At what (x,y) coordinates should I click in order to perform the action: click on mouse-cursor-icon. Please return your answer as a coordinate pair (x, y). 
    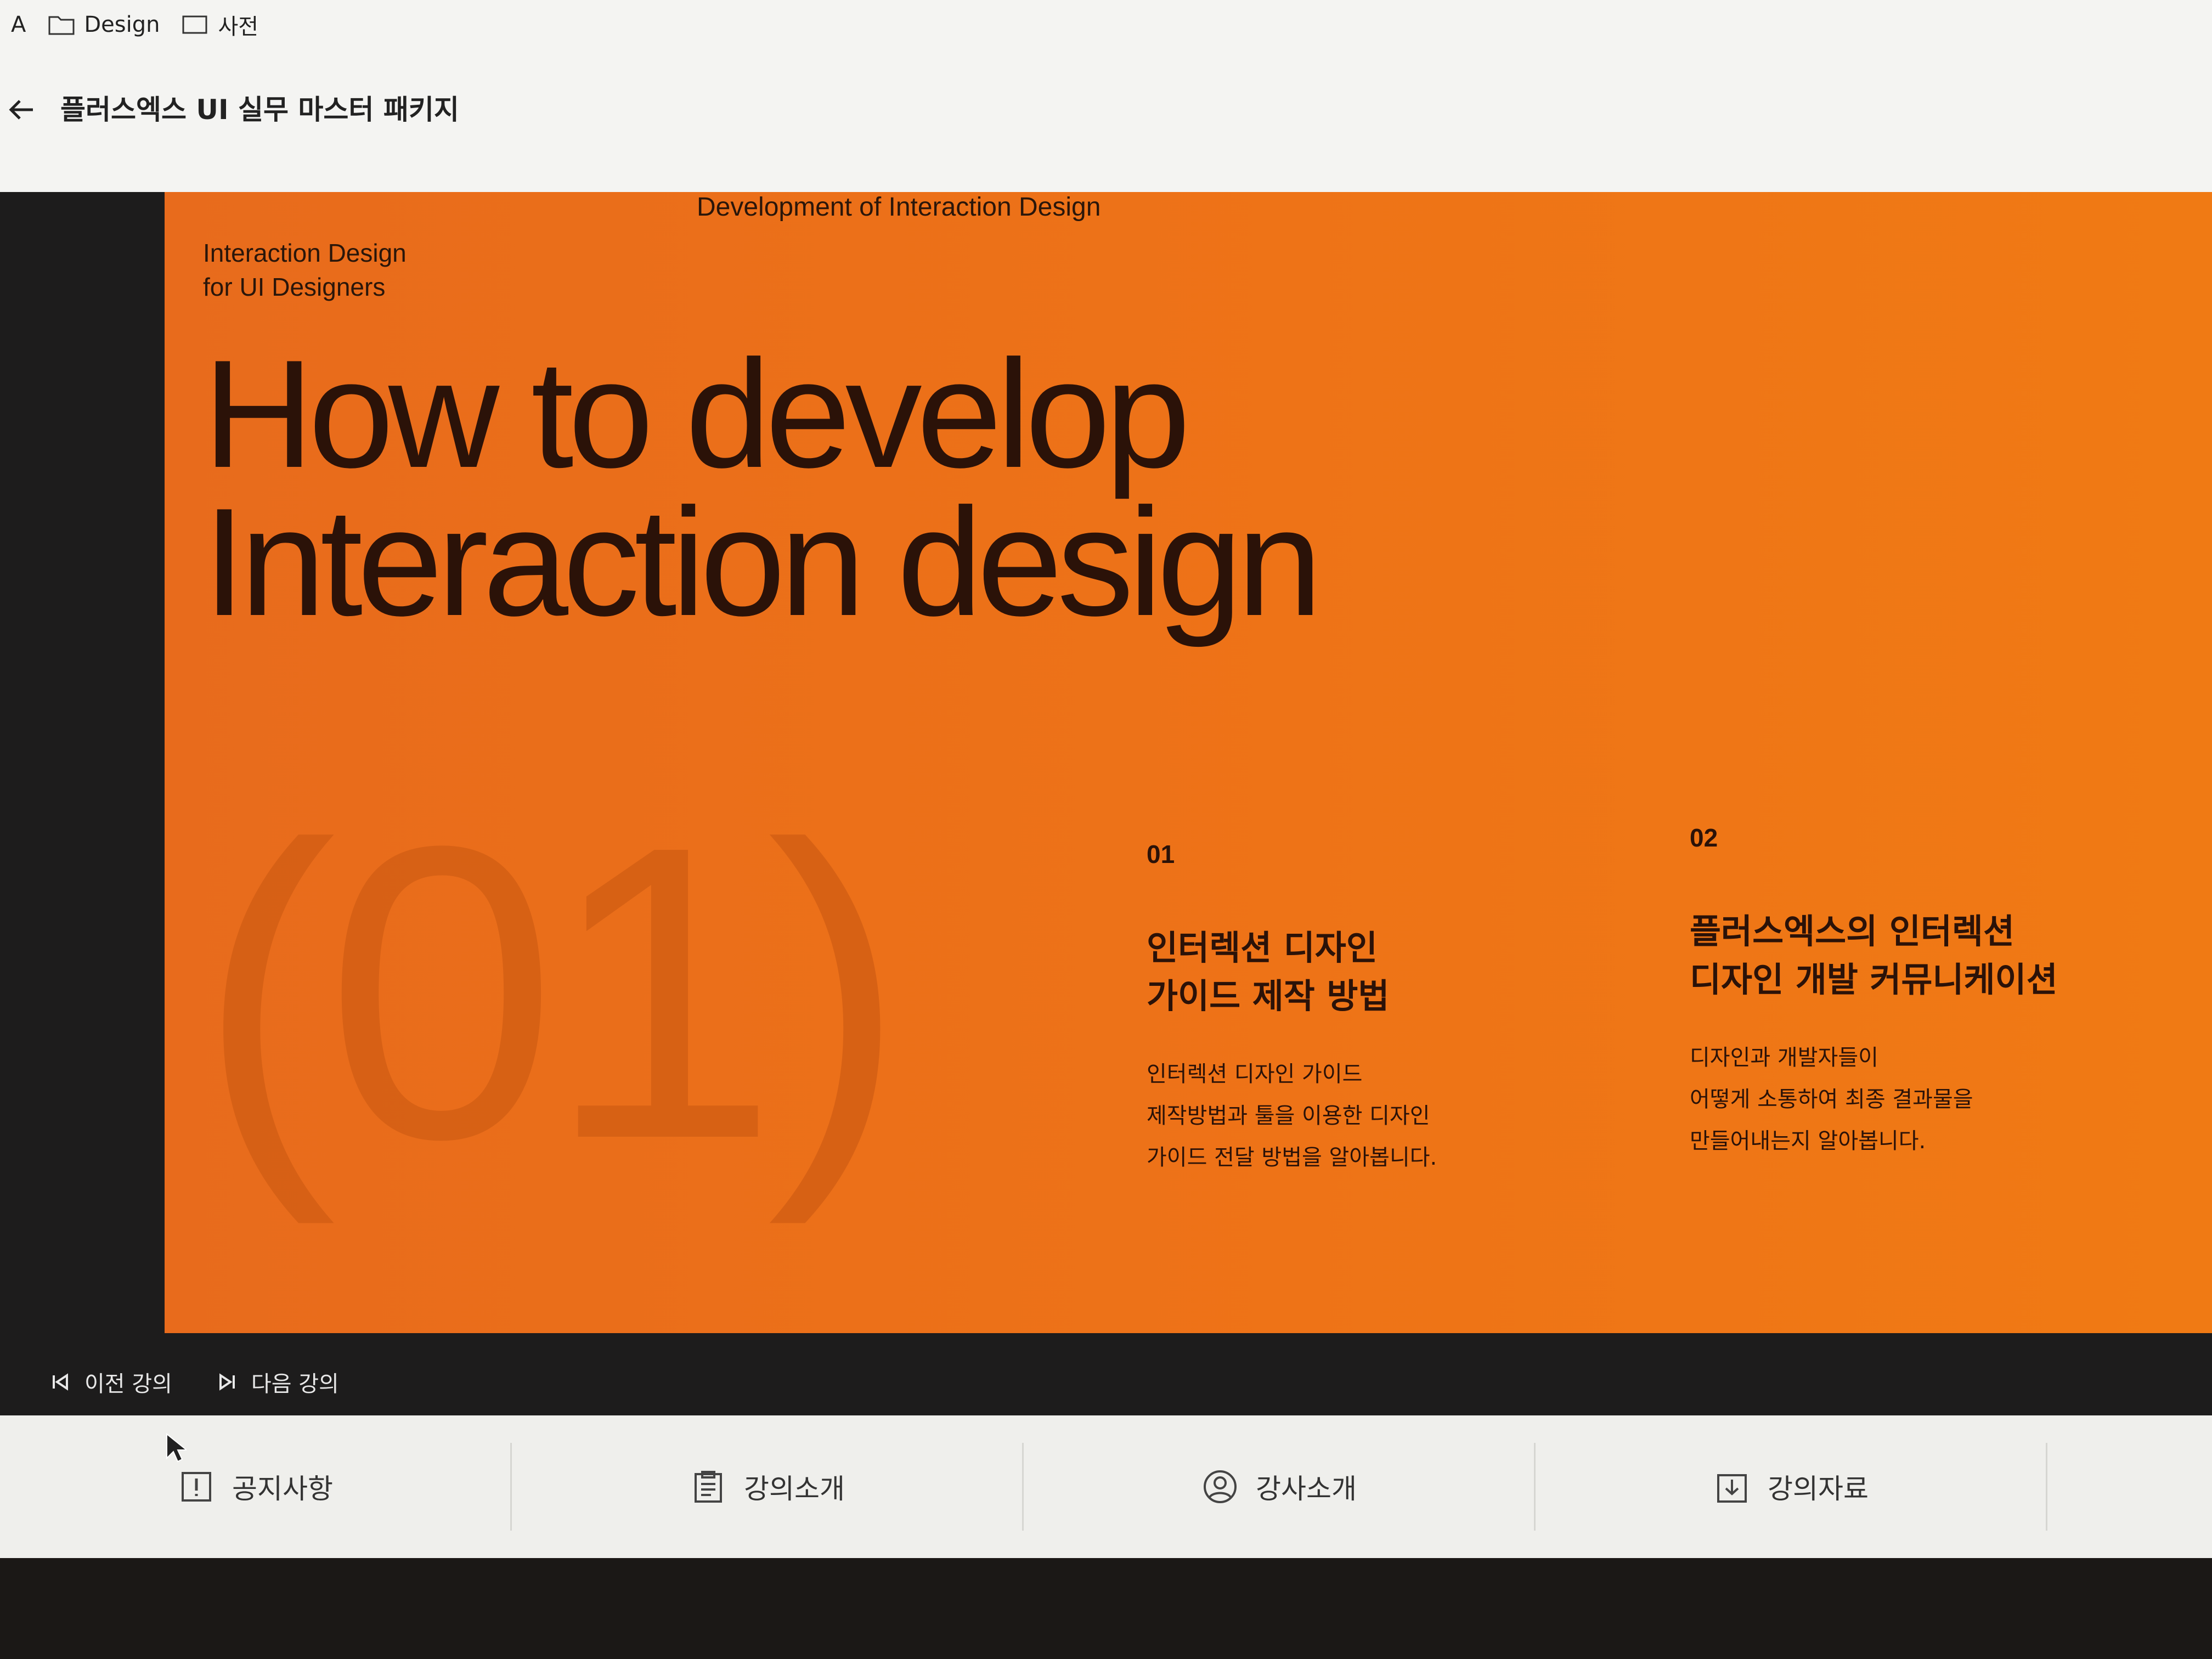
    Looking at the image, I should click on (176, 1448).